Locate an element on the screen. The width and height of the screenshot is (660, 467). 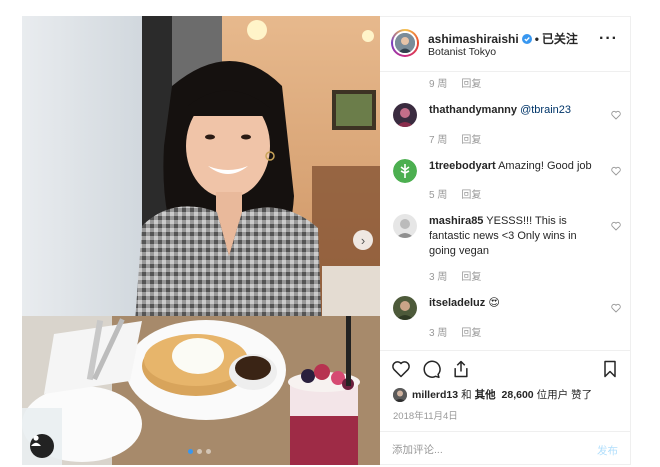
liker-avatar is located at coordinates (400, 394).